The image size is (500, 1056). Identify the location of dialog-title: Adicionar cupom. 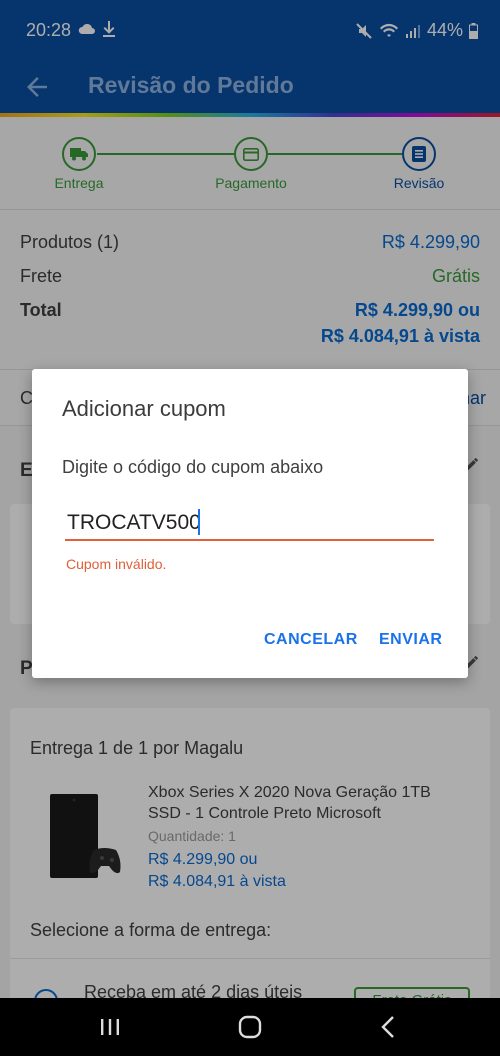
(144, 408).